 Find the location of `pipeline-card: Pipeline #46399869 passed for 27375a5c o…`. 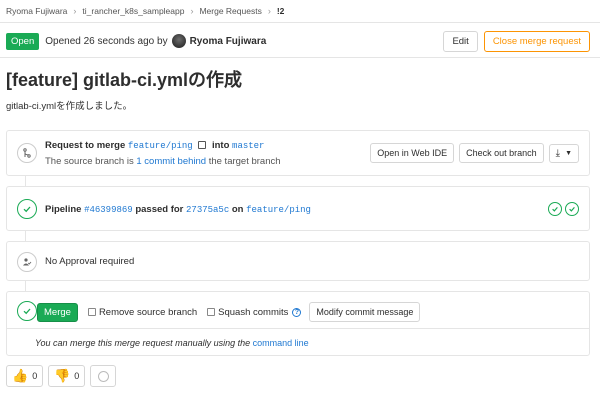

pipeline-card: Pipeline #46399869 passed for 27375a5c o… is located at coordinates (298, 208).